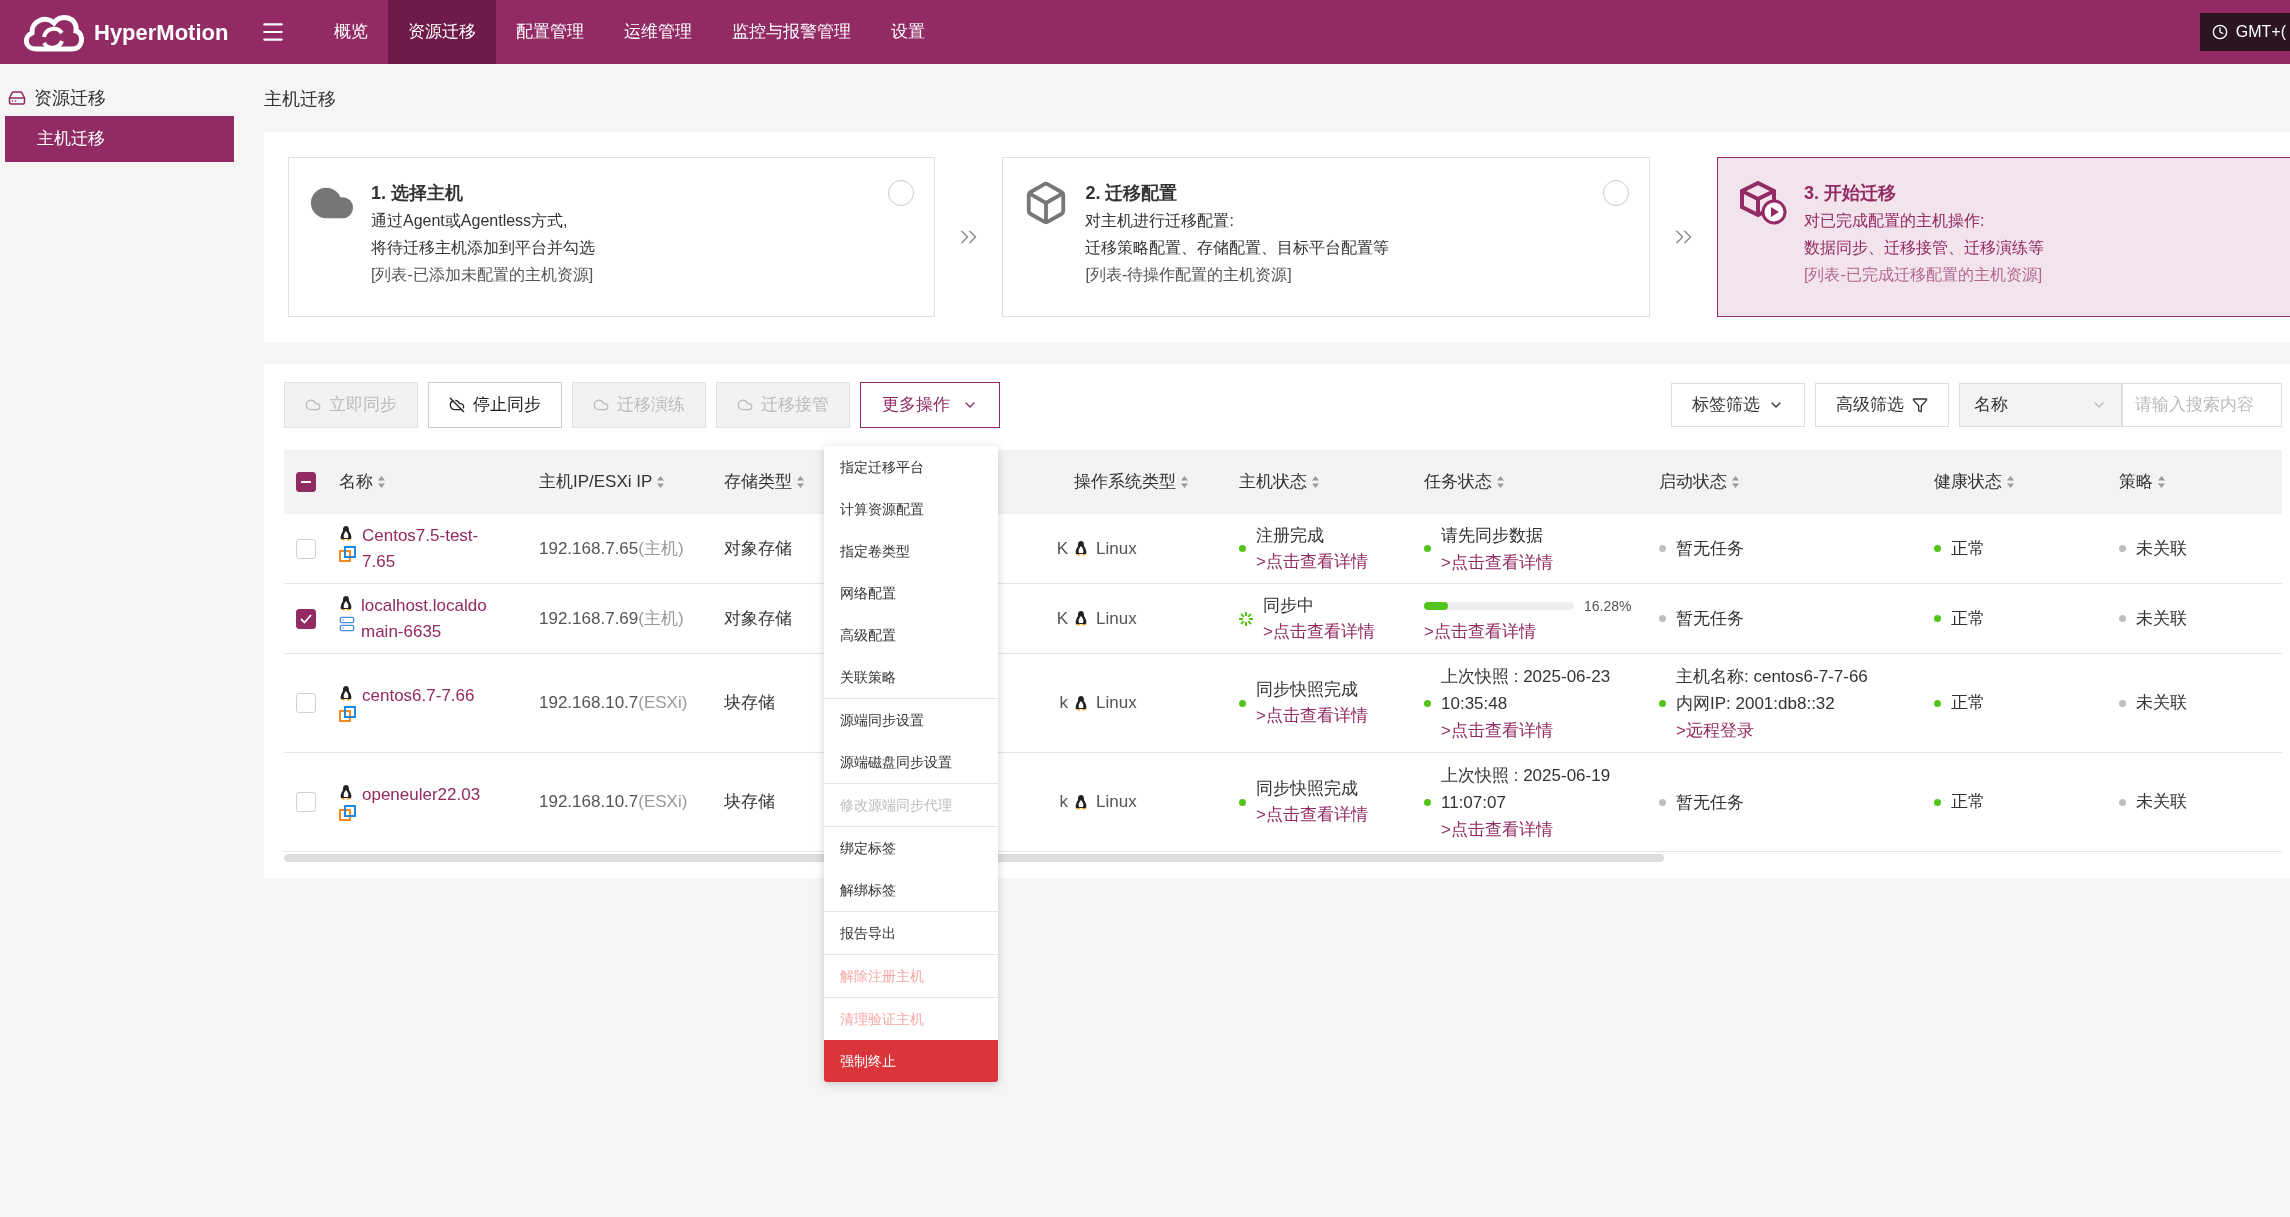 This screenshot has height=1217, width=2290. What do you see at coordinates (1132, 193) in the screenshot?
I see `step-title: 2. 迁移配置` at bounding box center [1132, 193].